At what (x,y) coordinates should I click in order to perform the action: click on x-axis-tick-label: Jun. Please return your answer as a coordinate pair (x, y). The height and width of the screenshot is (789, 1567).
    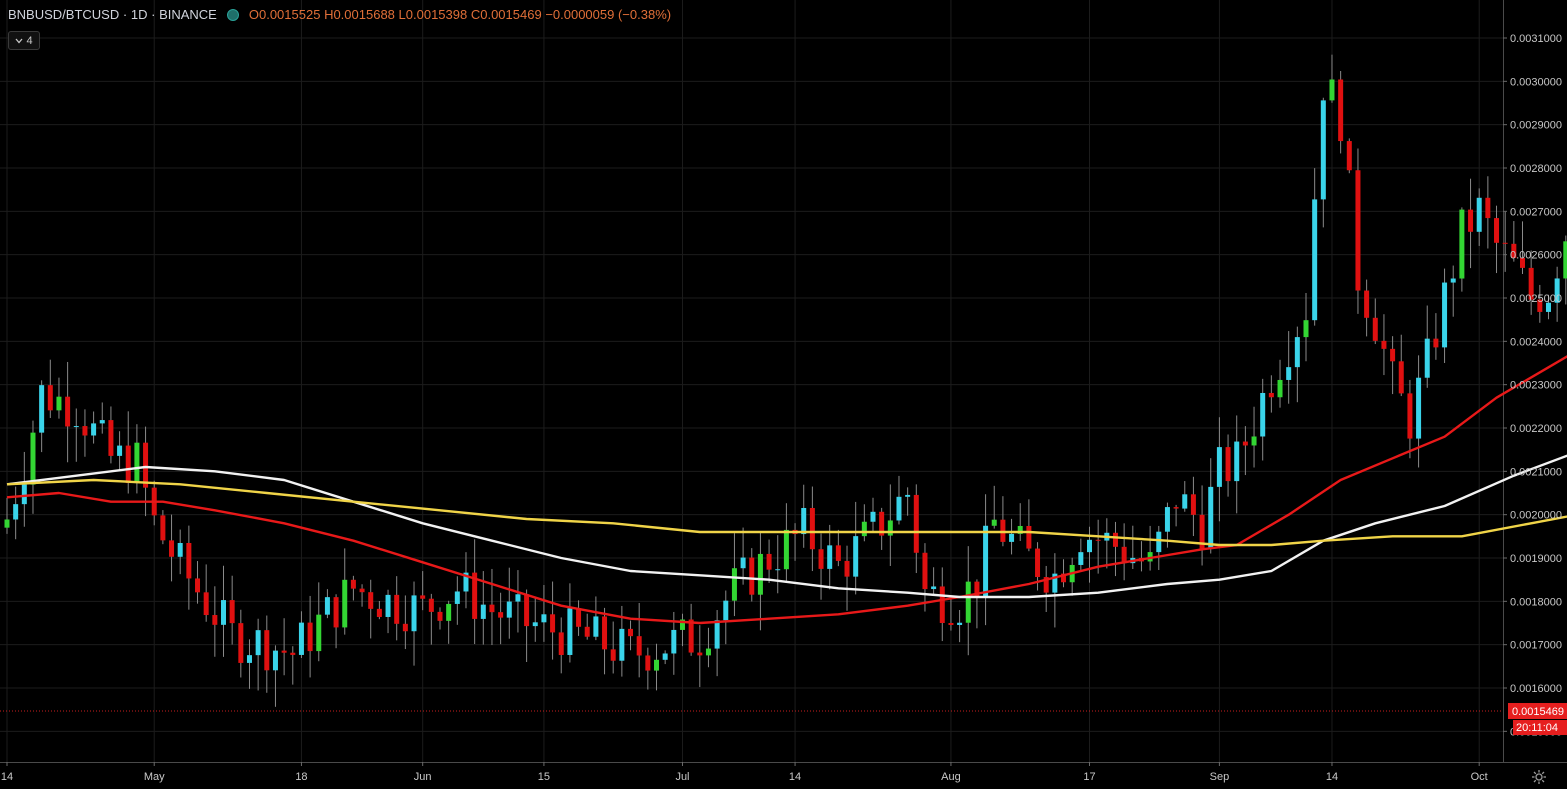
    Looking at the image, I should click on (423, 777).